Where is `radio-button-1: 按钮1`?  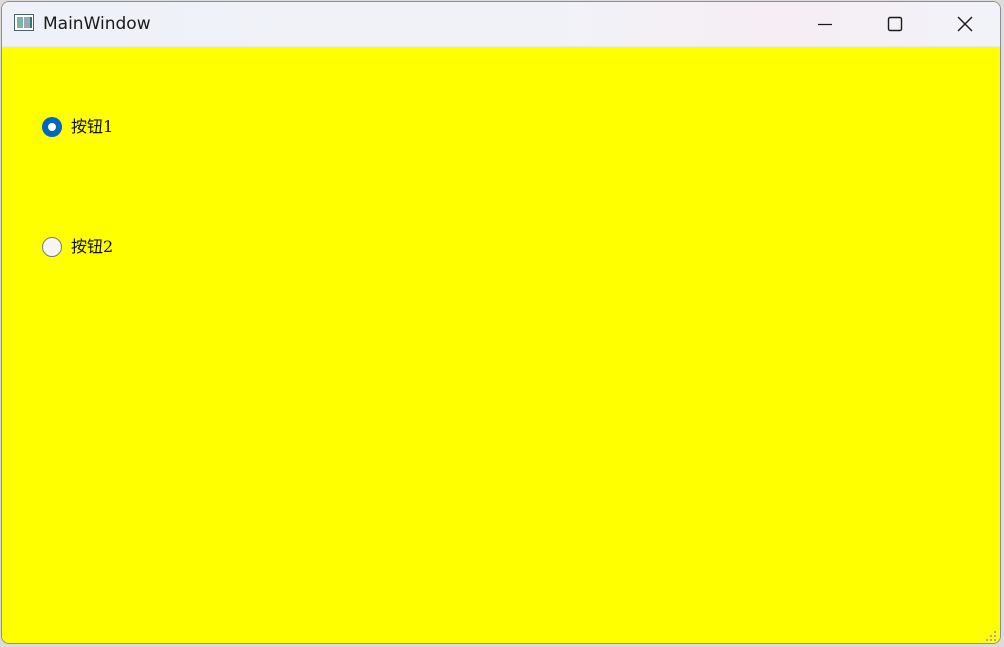
radio-button-1: 按钮1 is located at coordinates (77, 127).